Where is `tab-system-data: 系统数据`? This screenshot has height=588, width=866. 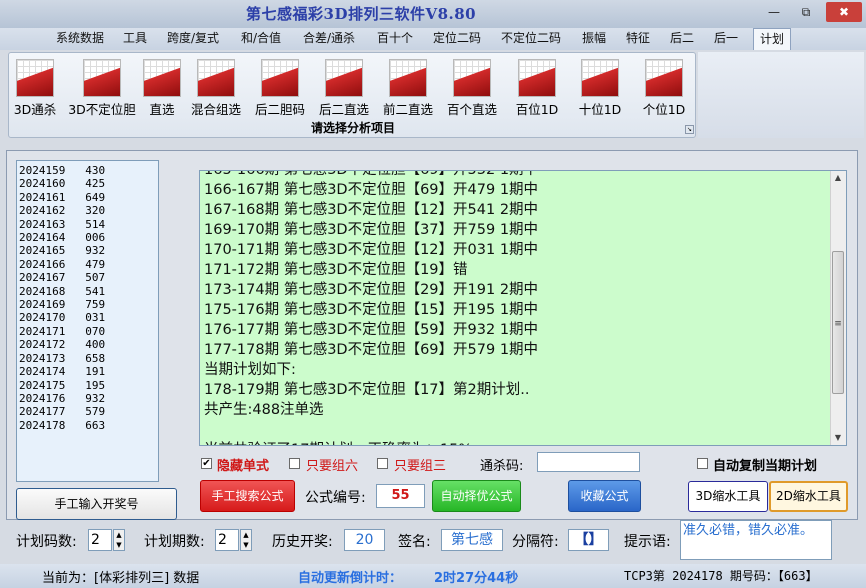 tab-system-data: 系统数据 is located at coordinates (80, 39).